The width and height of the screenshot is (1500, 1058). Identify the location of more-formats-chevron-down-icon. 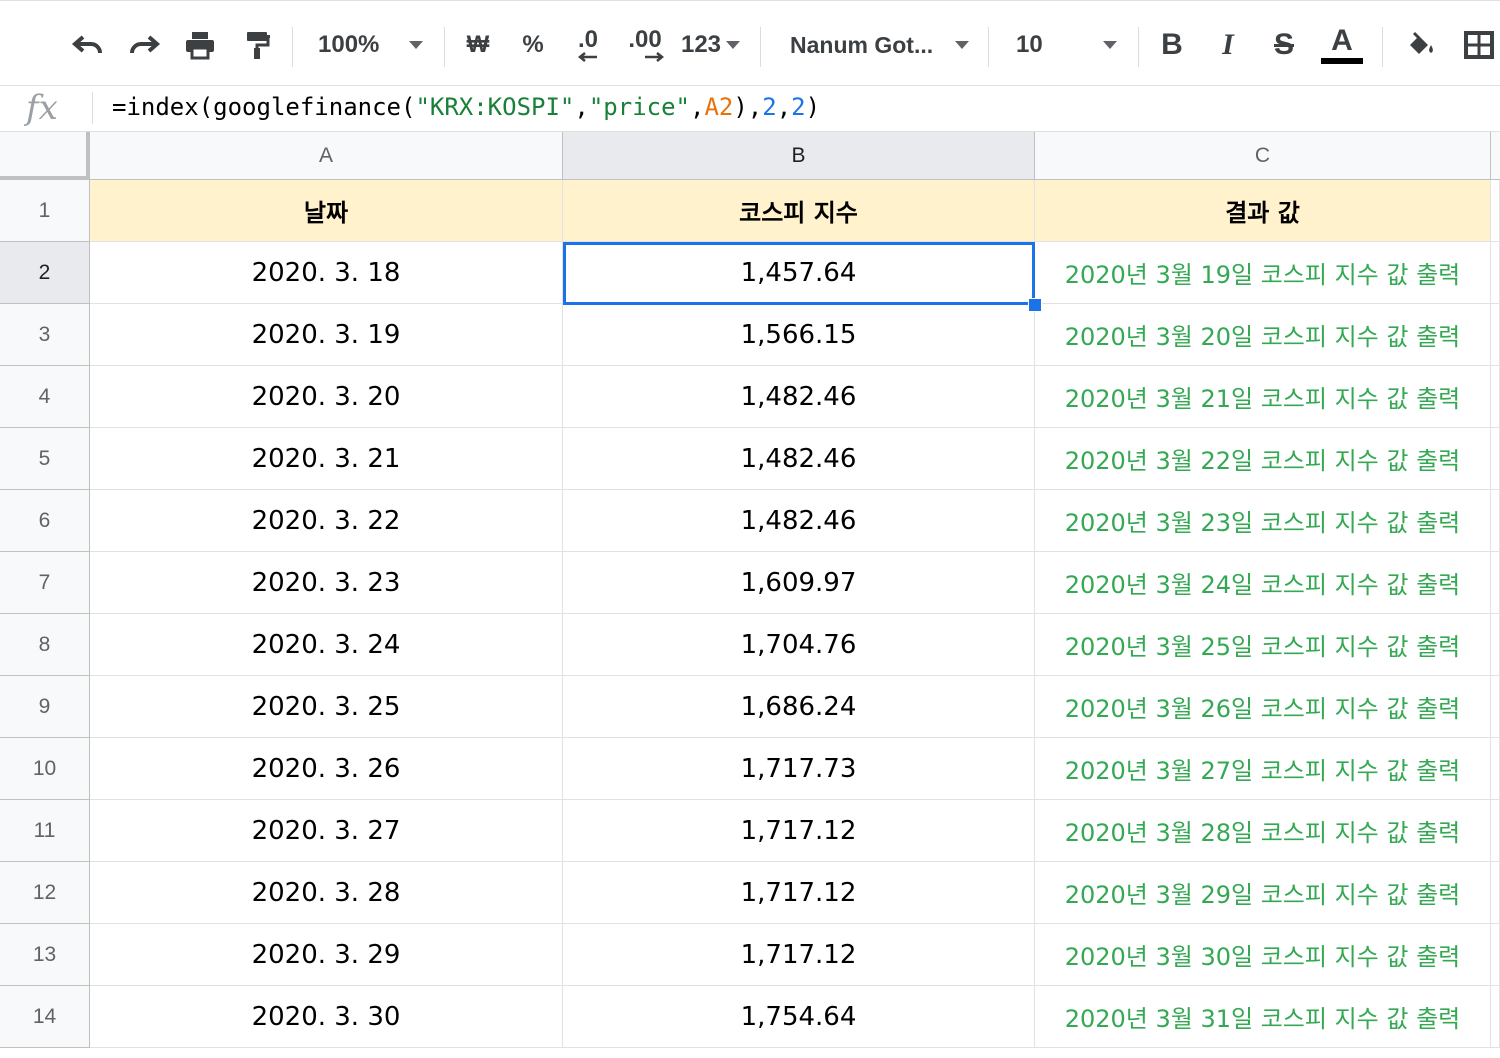
(733, 45).